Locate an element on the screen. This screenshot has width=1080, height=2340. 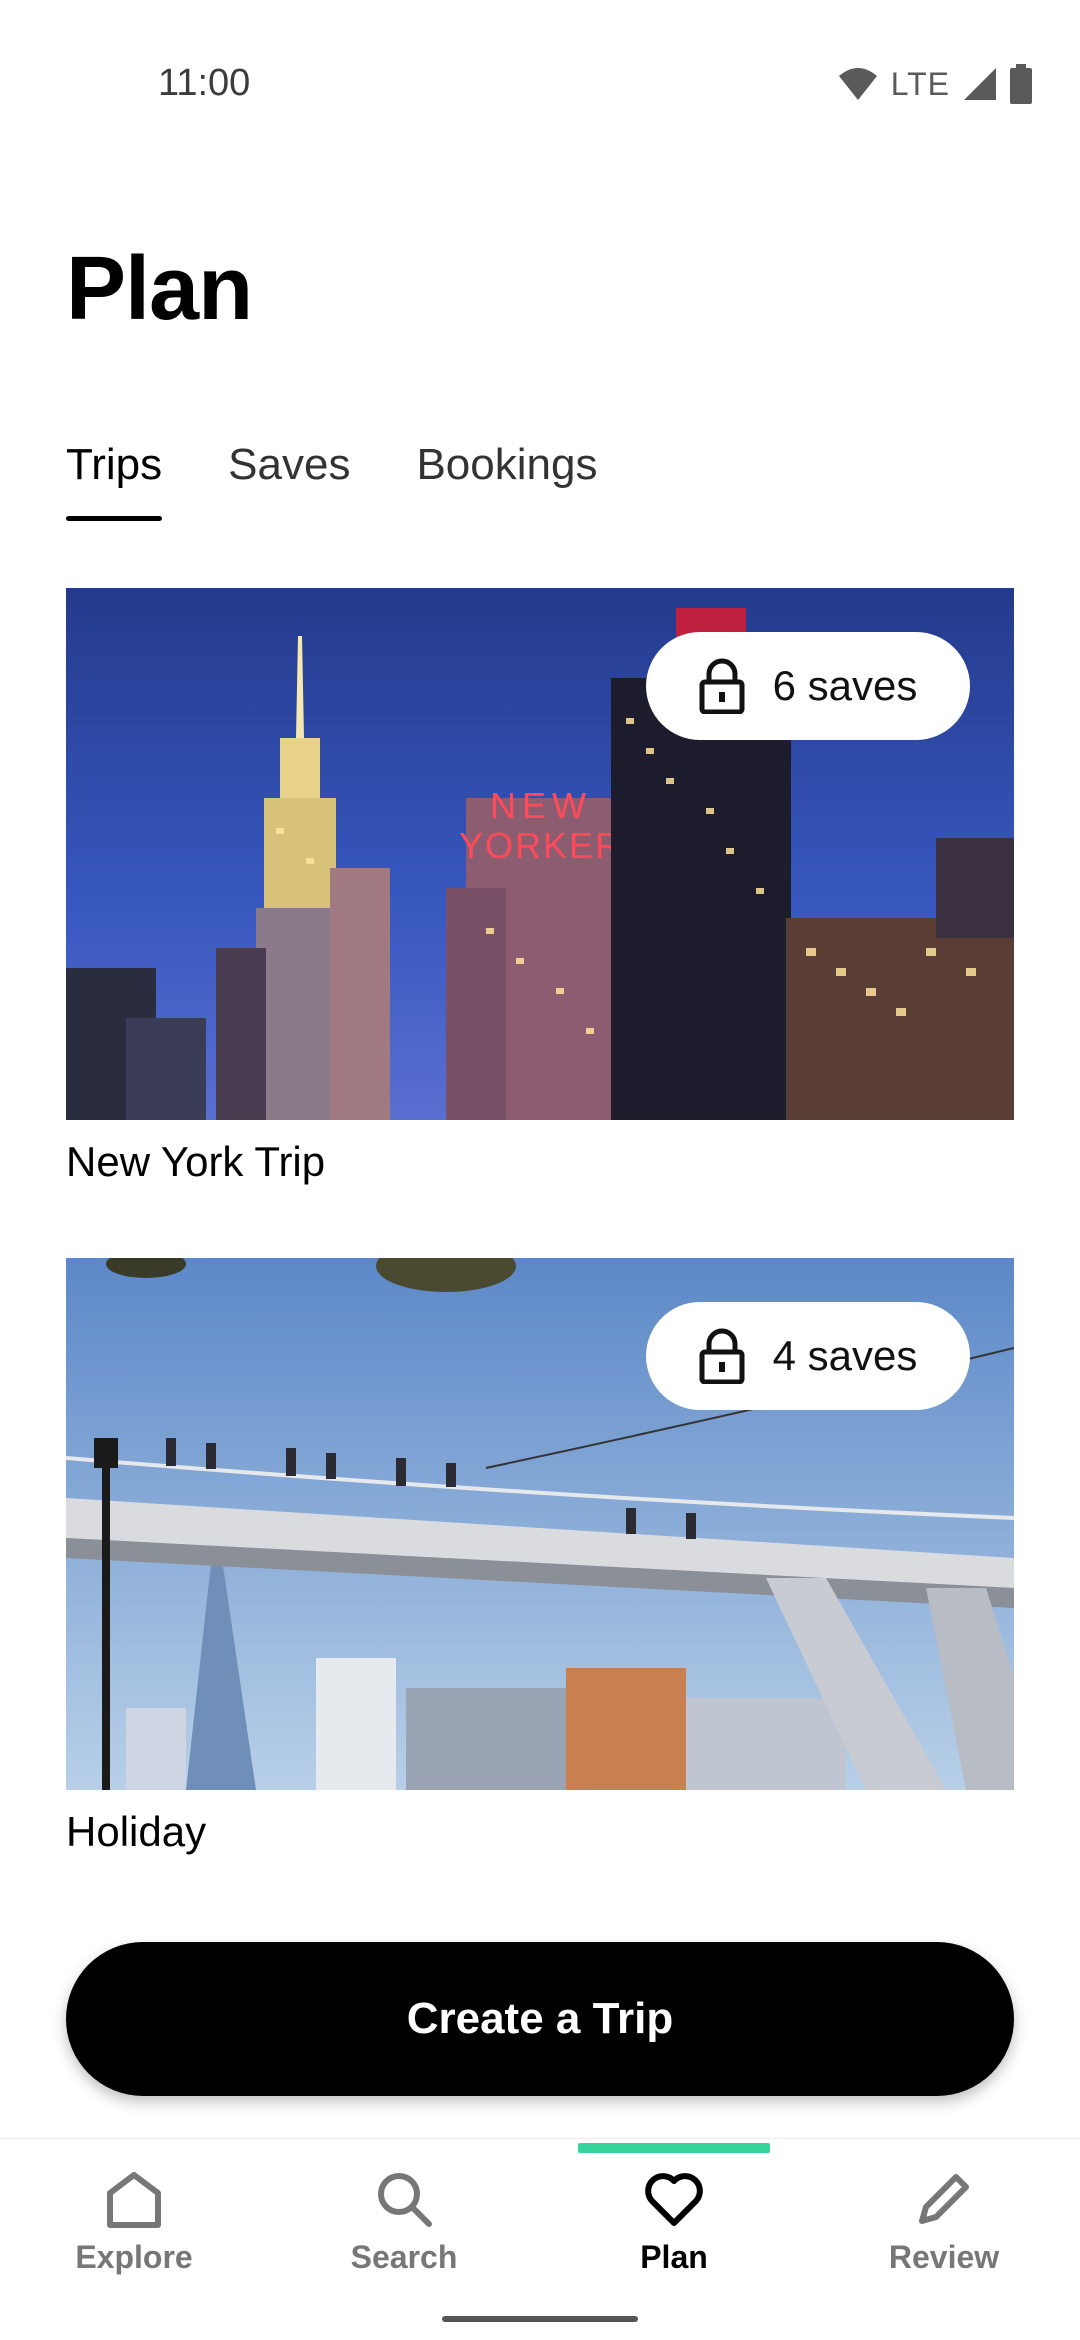
nav-item-review: Review is located at coordinates (944, 2222).